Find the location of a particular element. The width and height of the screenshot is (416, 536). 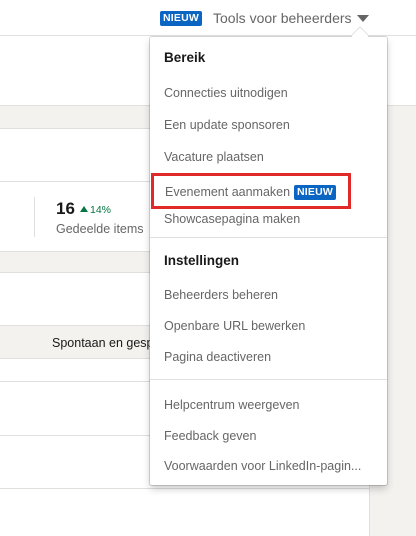

menu-item-help-center: Helpcentrum weergeven is located at coordinates (232, 405).